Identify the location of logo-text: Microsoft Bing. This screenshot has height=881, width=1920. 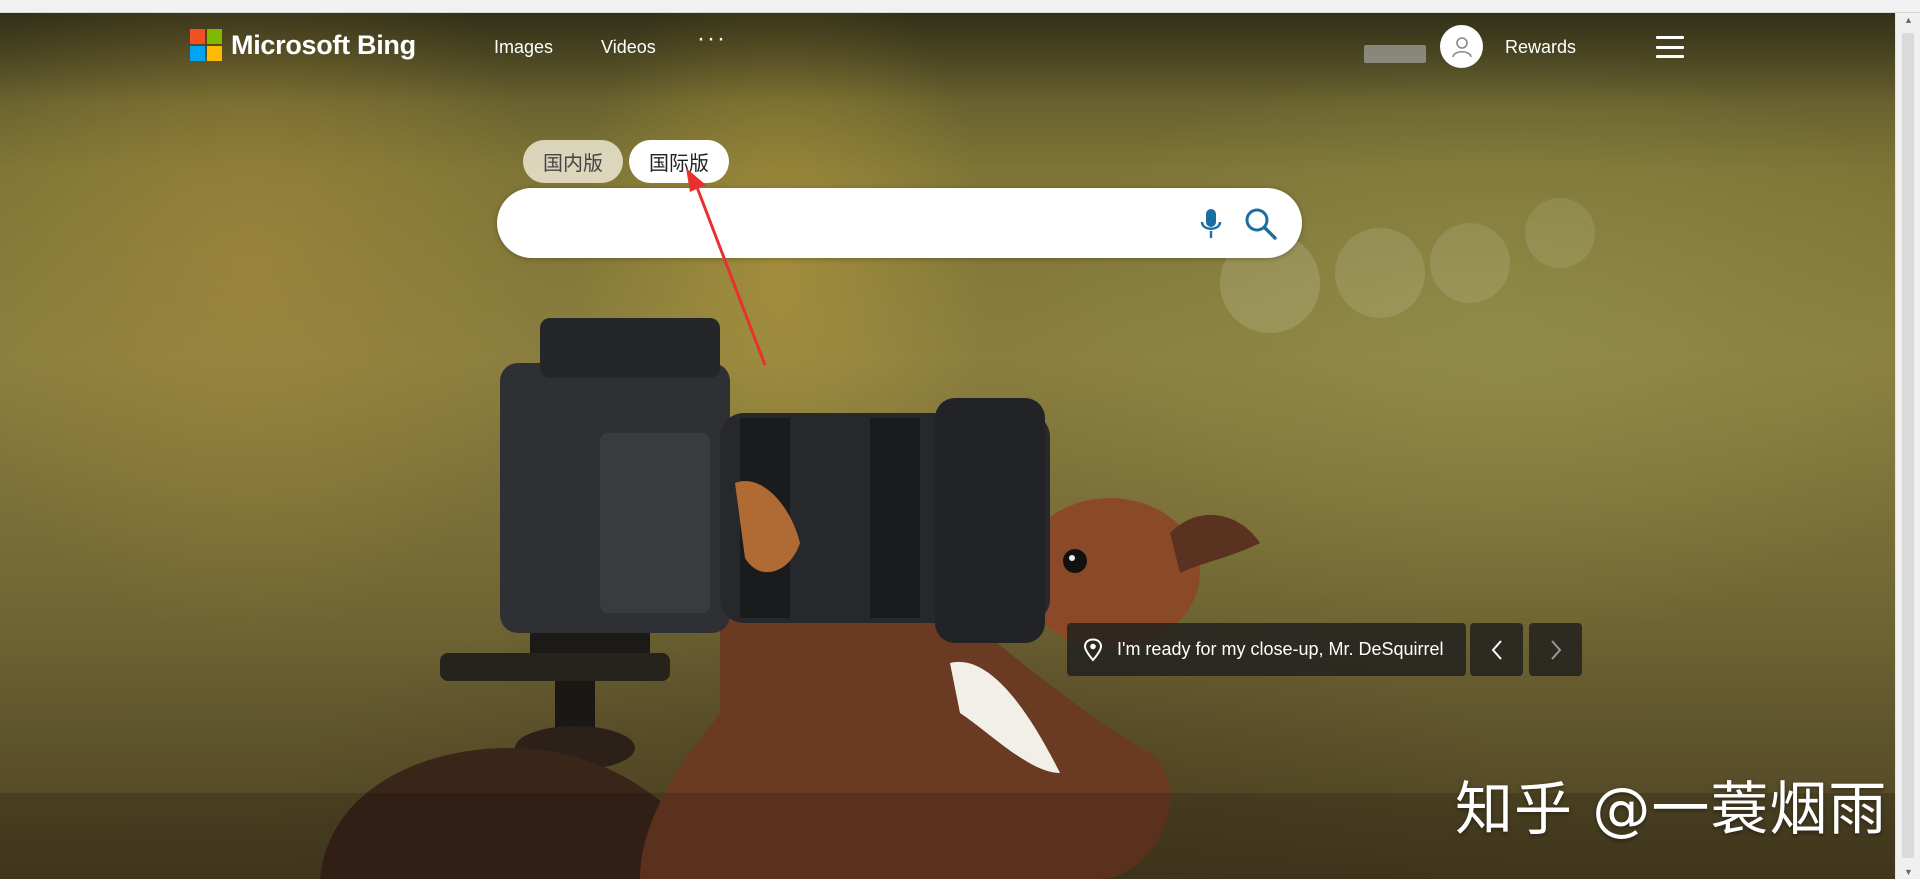
(323, 44).